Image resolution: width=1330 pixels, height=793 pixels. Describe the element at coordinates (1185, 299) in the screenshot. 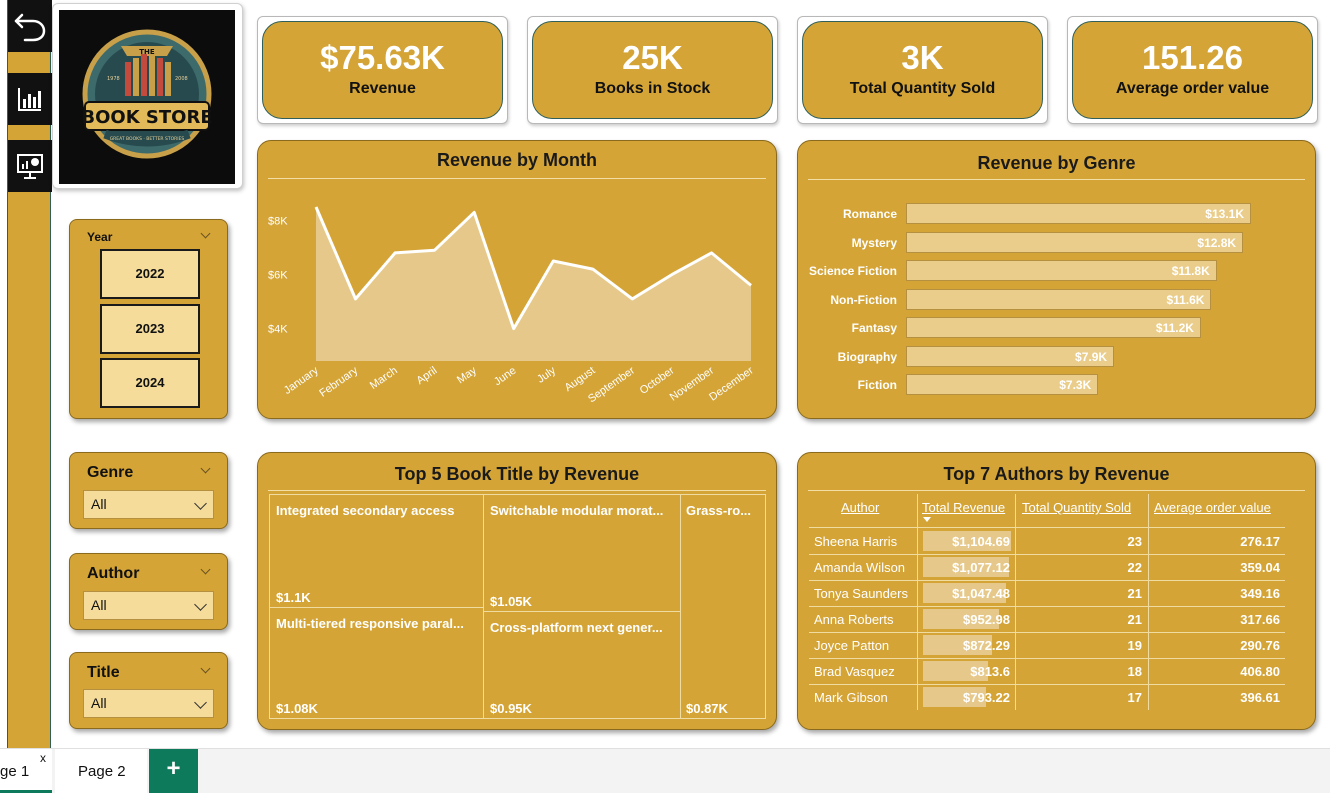

I see `genre-bar-value: $11.6K` at that location.